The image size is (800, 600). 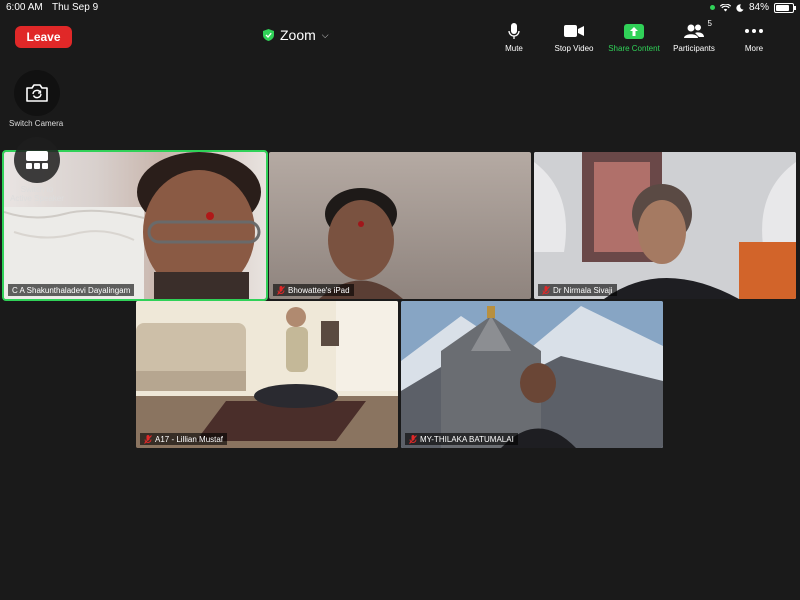 What do you see at coordinates (754, 37) in the screenshot?
I see `more-button: More` at bounding box center [754, 37].